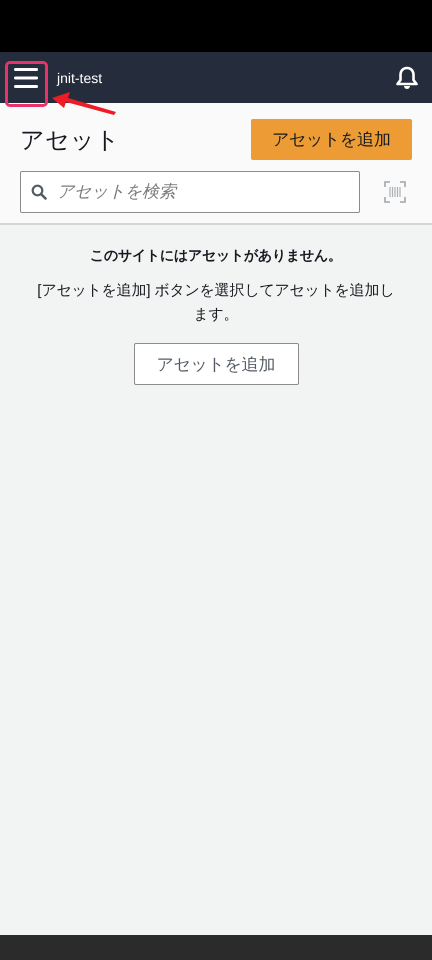 This screenshot has height=960, width=432. I want to click on site-name: jnit-test, so click(80, 78).